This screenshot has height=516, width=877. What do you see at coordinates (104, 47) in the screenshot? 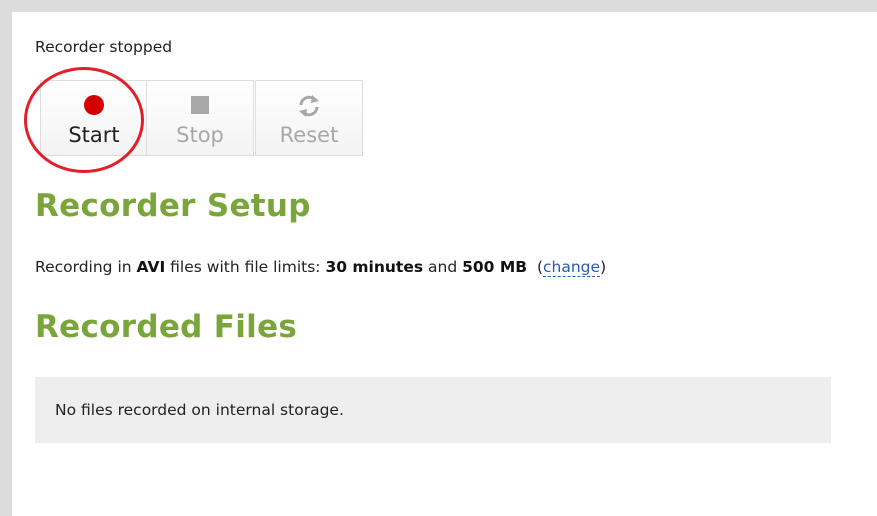
I see `recorder-status: Recorder stopped` at bounding box center [104, 47].